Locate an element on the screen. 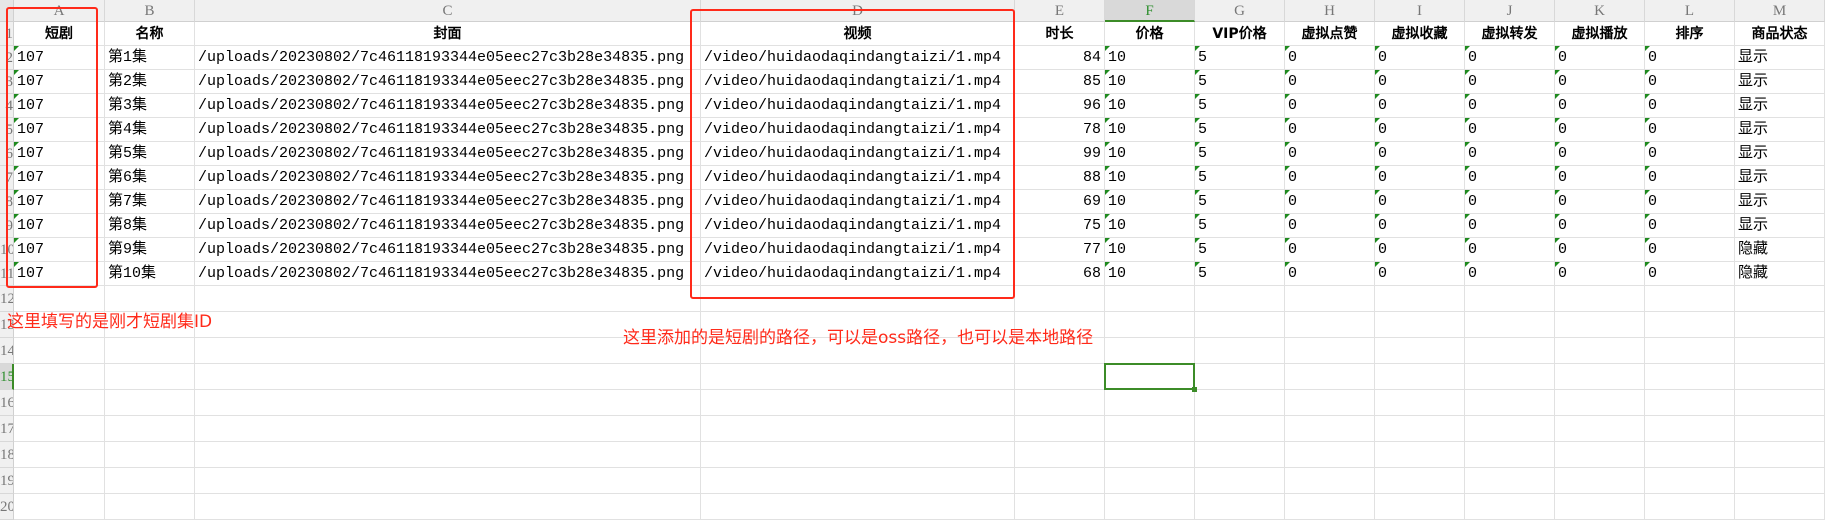  cell-m14 is located at coordinates (1780, 351).